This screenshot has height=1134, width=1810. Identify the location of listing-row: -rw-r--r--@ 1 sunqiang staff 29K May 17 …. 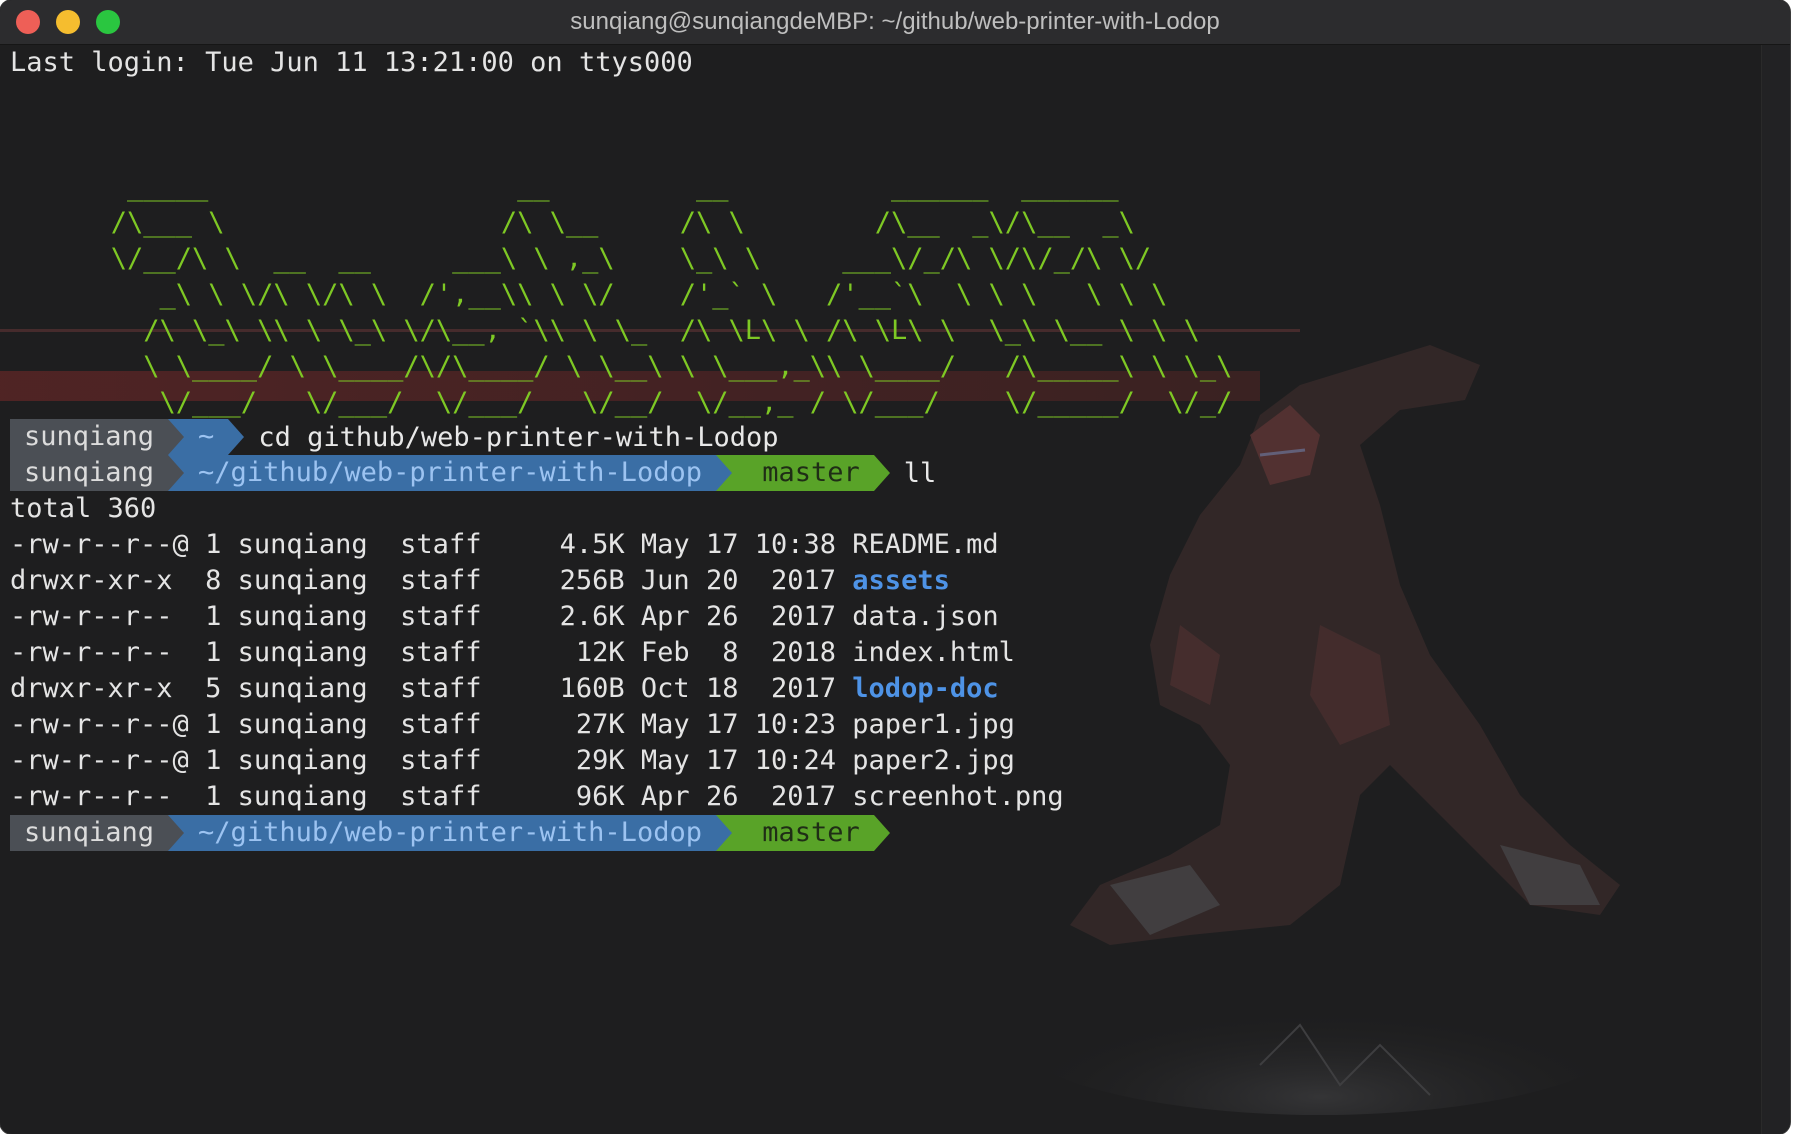
(512, 761).